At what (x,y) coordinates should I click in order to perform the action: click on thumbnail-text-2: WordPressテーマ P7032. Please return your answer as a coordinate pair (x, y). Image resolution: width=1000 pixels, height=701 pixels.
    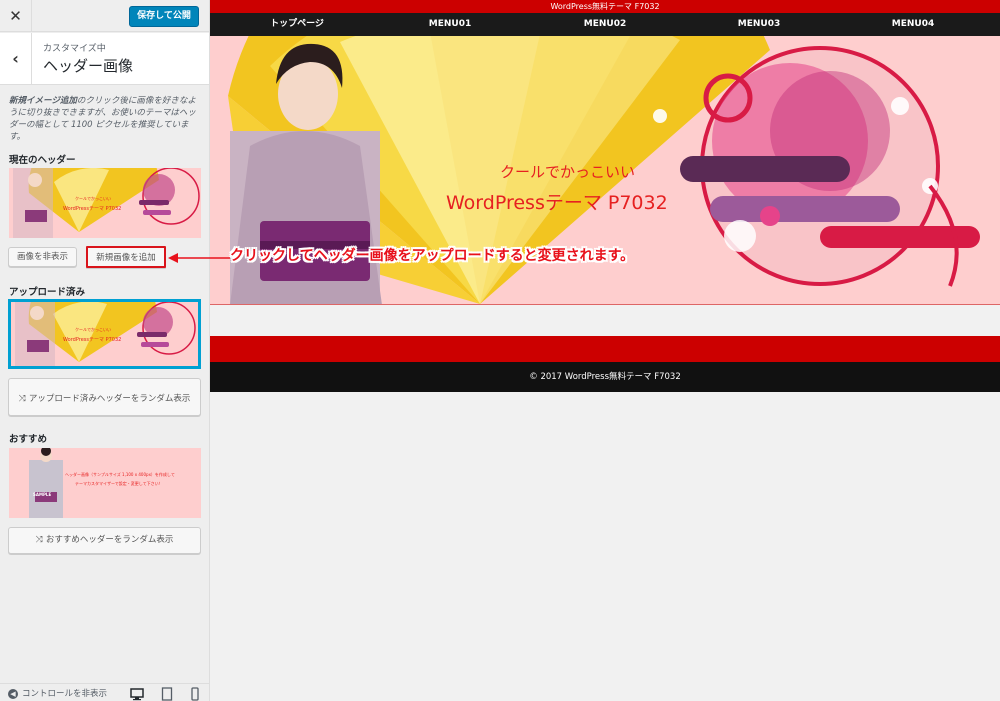
    Looking at the image, I should click on (92, 209).